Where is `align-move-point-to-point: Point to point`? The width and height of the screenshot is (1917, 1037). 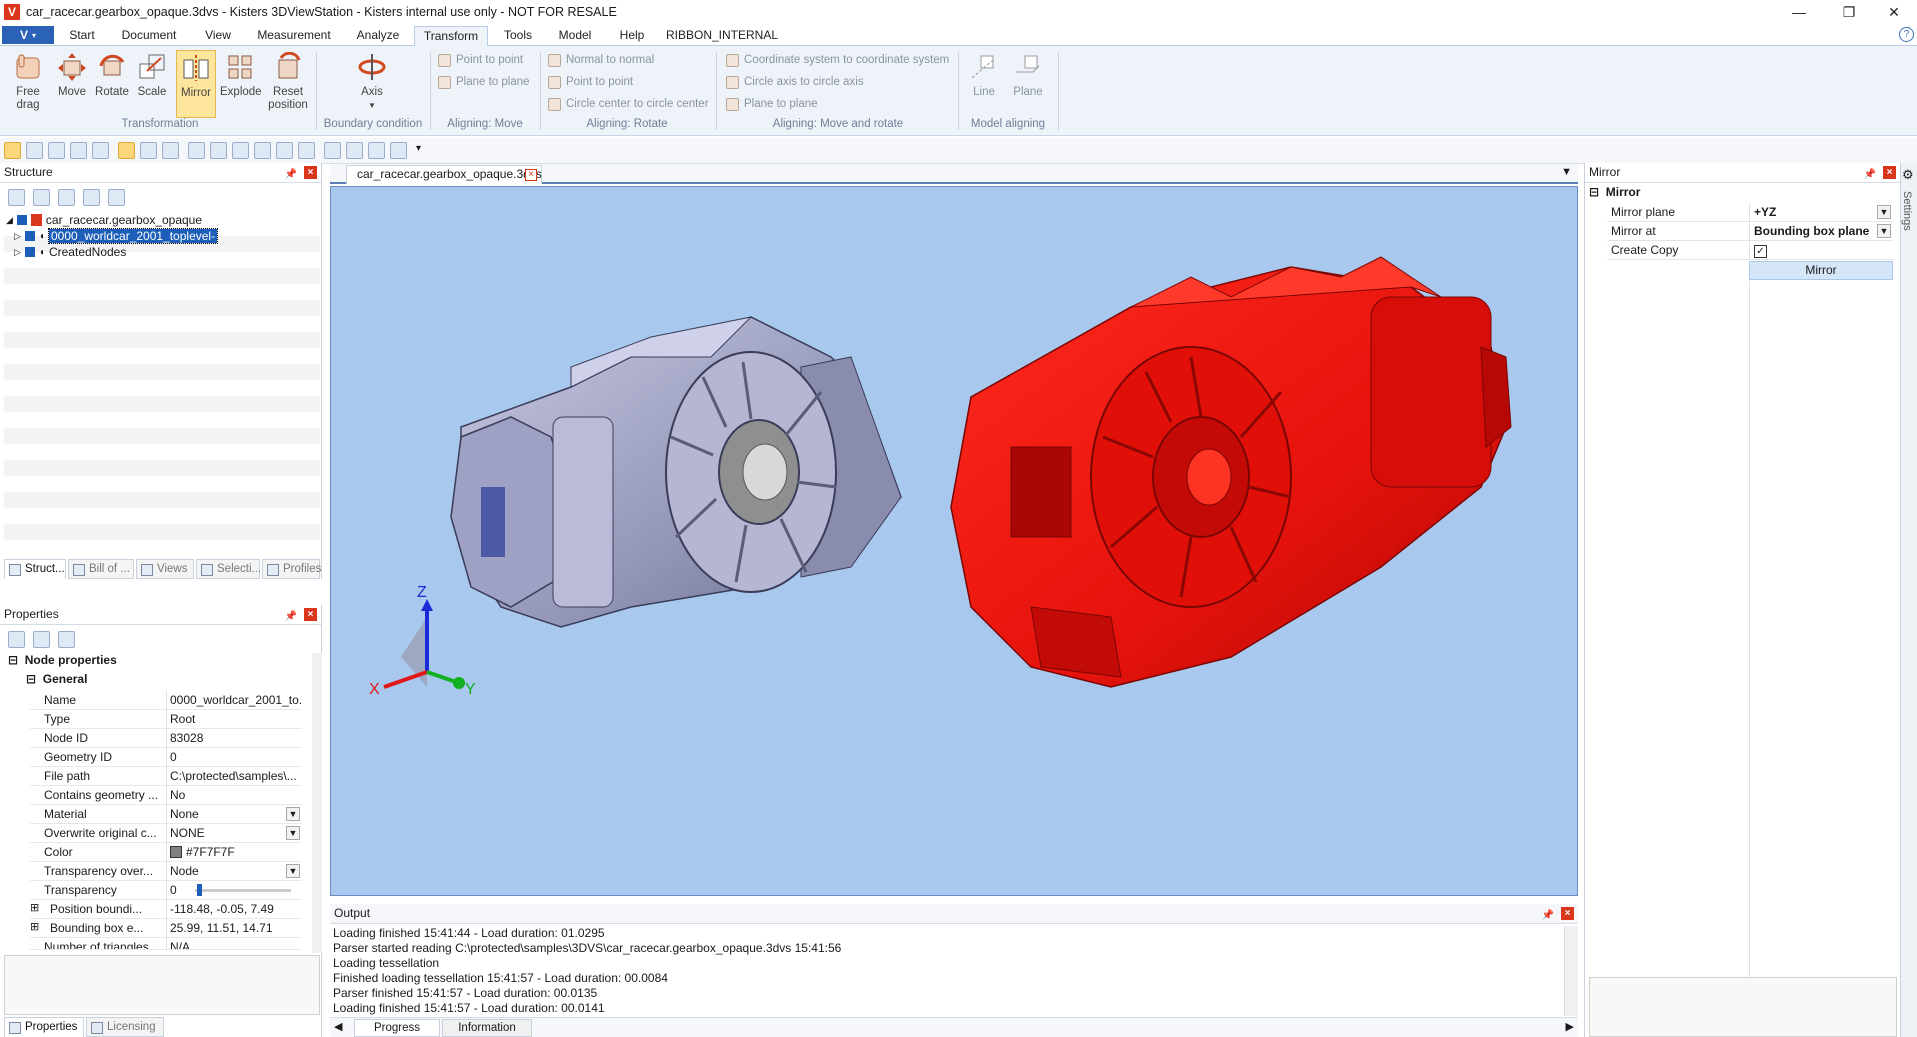 align-move-point-to-point: Point to point is located at coordinates (480, 60).